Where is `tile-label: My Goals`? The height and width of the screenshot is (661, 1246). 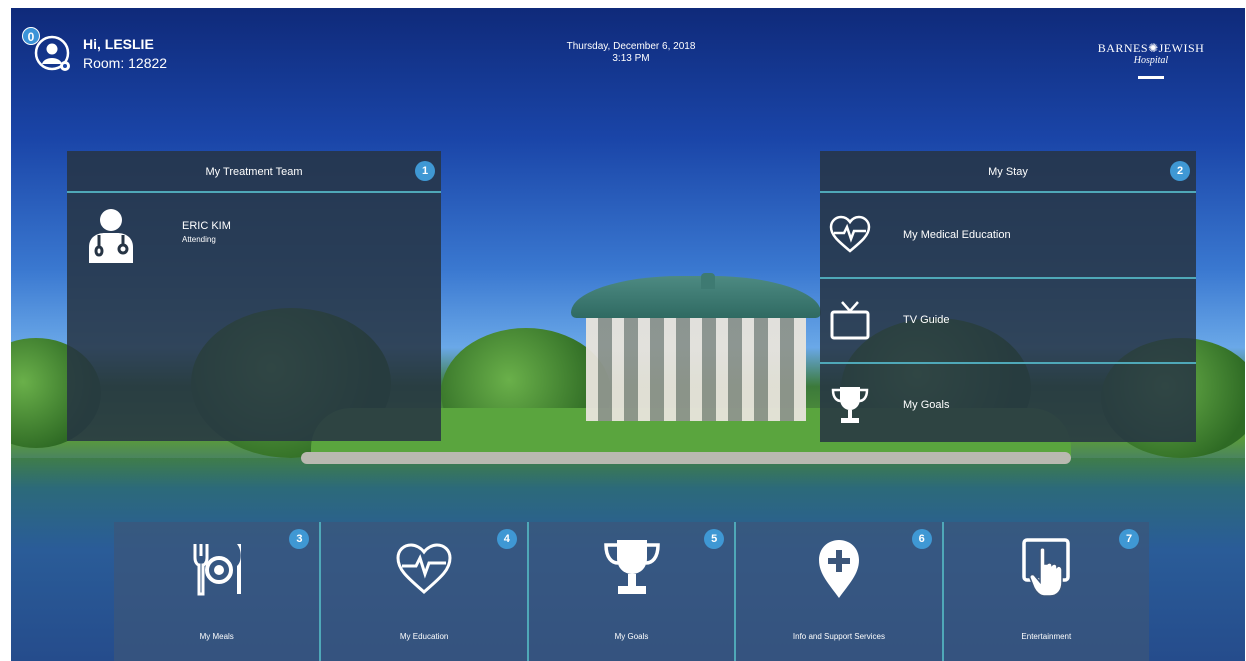
tile-label: My Goals is located at coordinates (631, 636).